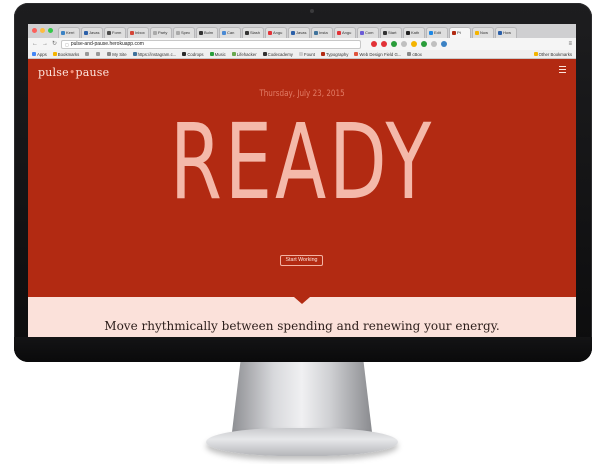  Describe the element at coordinates (301, 260) in the screenshot. I see `start-working-button: Start Working` at that location.